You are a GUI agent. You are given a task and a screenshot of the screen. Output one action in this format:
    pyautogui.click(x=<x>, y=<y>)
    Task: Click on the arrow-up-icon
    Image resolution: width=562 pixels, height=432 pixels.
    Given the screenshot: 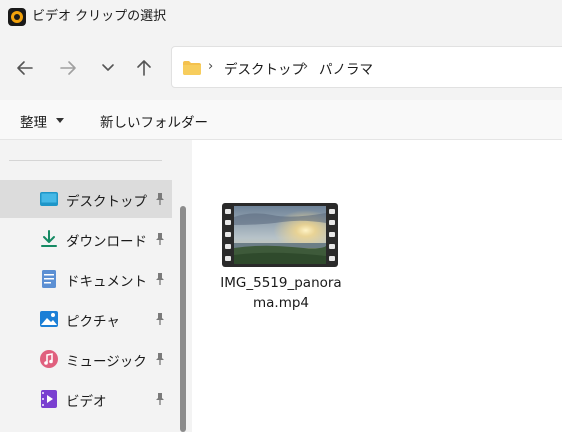 What is the action you would take?
    pyautogui.click(x=144, y=68)
    